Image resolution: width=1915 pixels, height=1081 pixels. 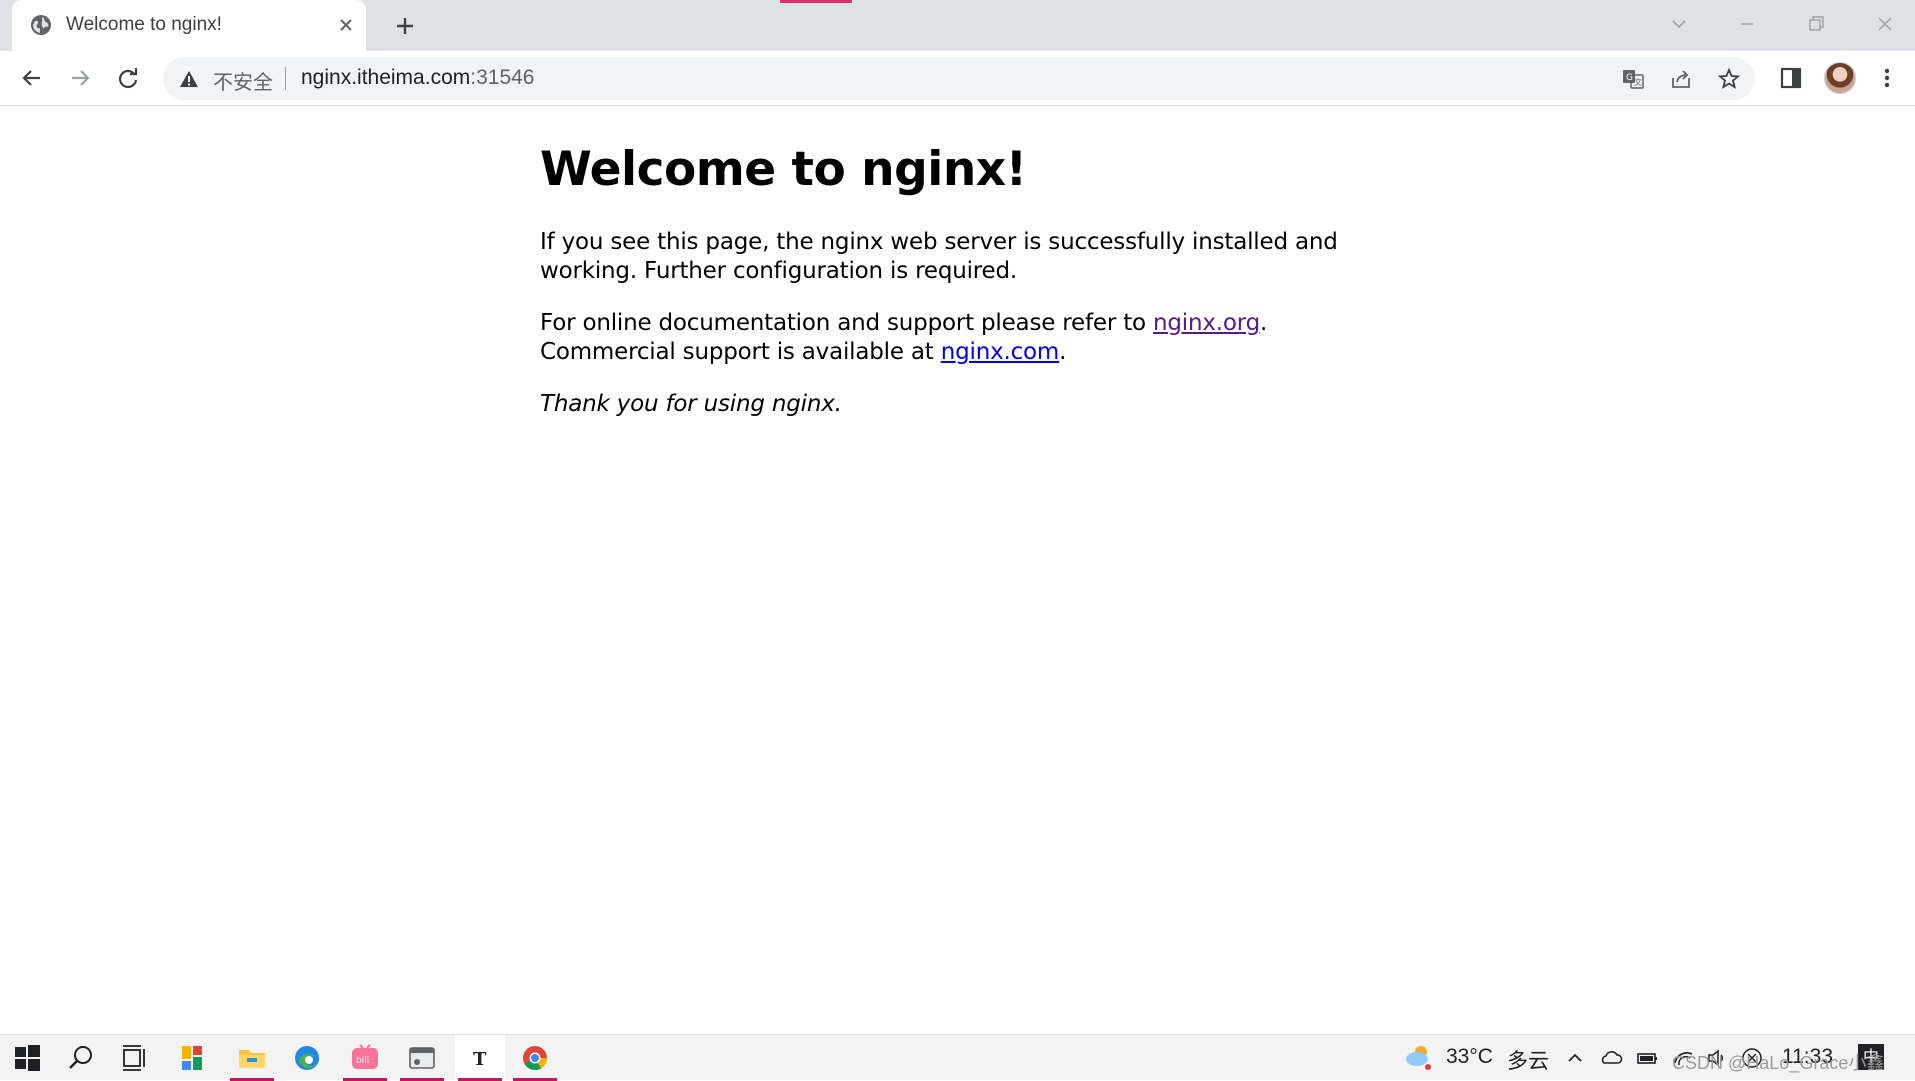 I want to click on file-explorer-button, so click(x=252, y=1058).